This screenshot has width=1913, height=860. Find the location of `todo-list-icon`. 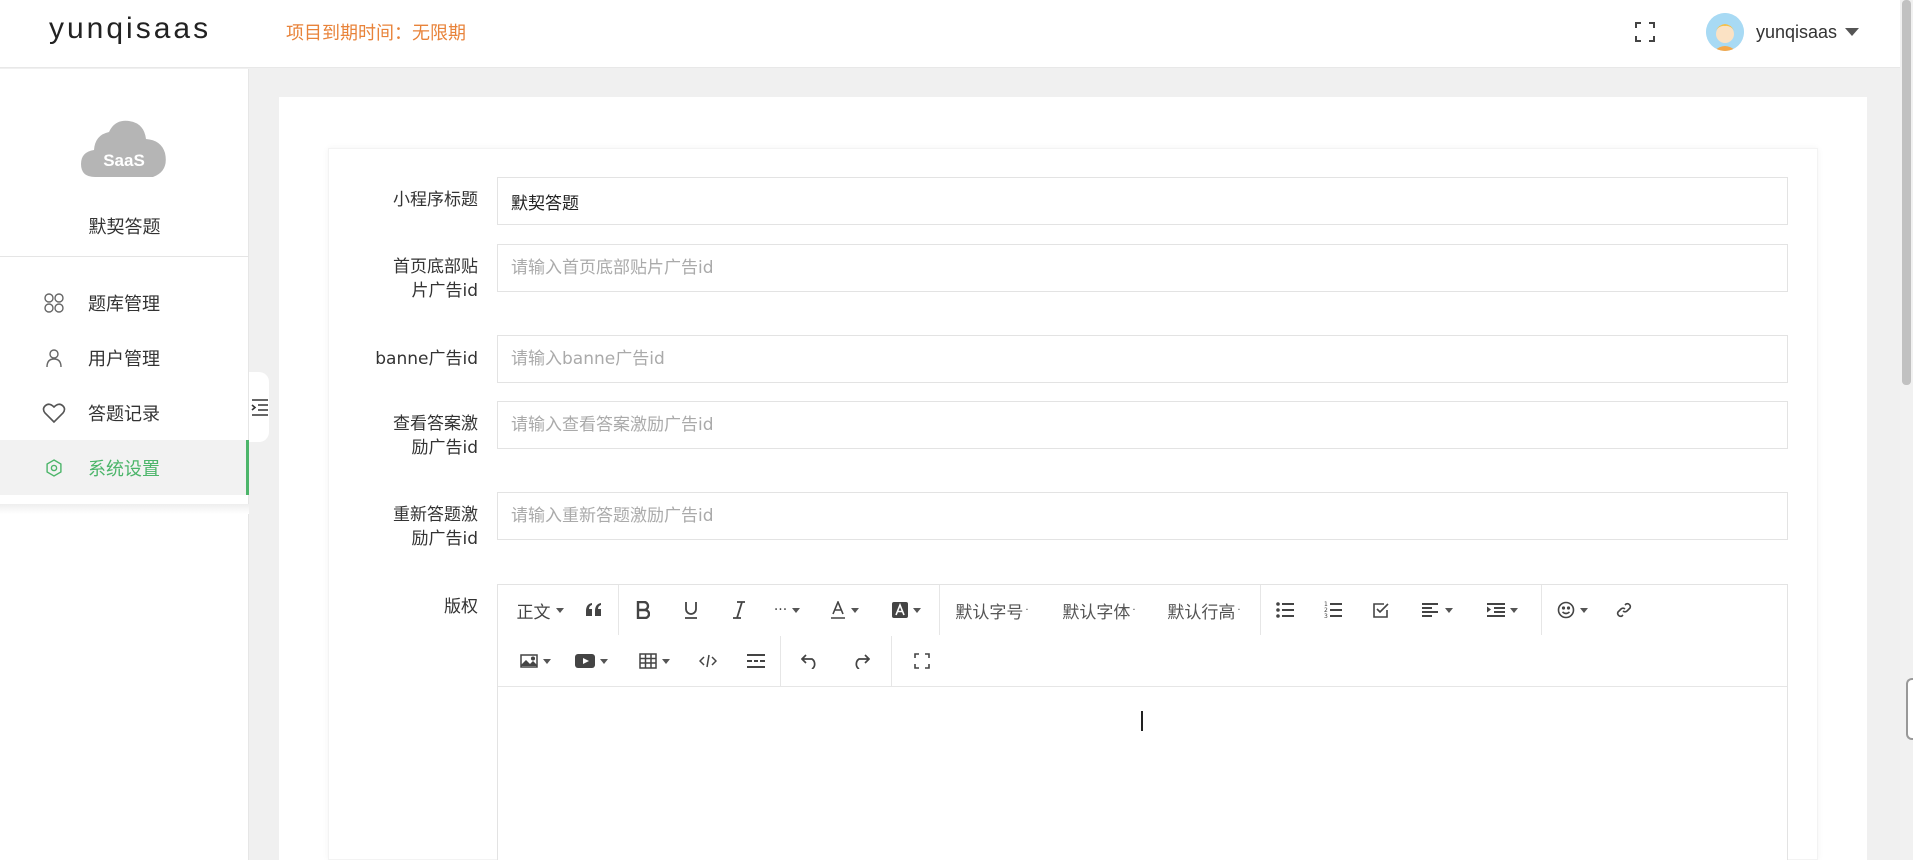

todo-list-icon is located at coordinates (1381, 610).